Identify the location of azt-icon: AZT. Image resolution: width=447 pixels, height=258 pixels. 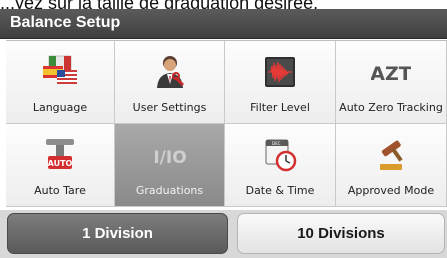
(391, 74).